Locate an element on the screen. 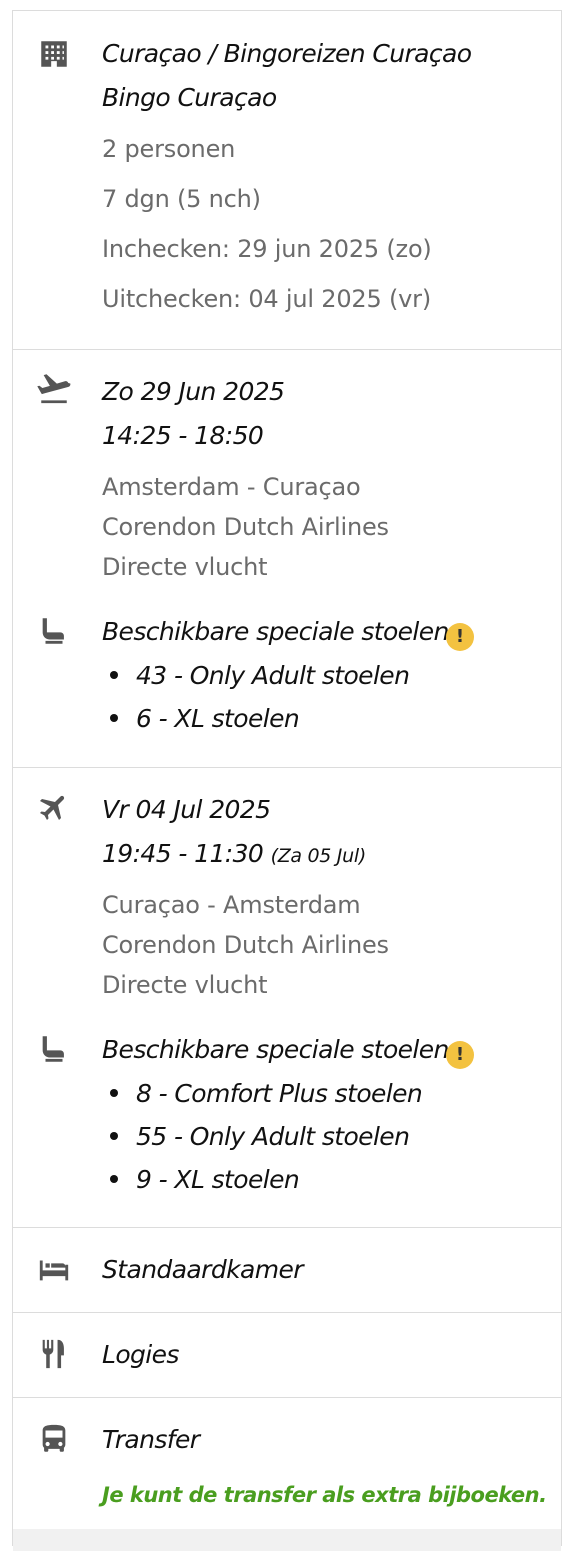  list-item: 9 - XL stoelen is located at coordinates (201, 1179).